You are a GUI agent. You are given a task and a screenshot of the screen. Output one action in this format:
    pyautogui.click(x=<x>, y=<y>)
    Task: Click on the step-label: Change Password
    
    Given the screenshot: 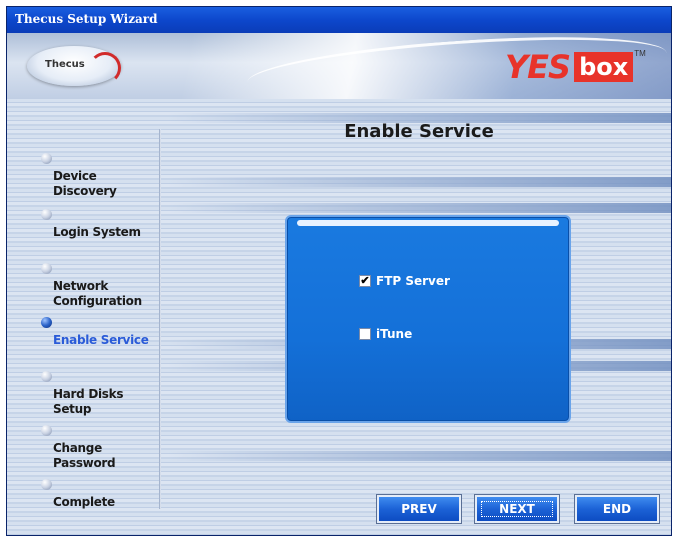 What is the action you would take?
    pyautogui.click(x=84, y=455)
    